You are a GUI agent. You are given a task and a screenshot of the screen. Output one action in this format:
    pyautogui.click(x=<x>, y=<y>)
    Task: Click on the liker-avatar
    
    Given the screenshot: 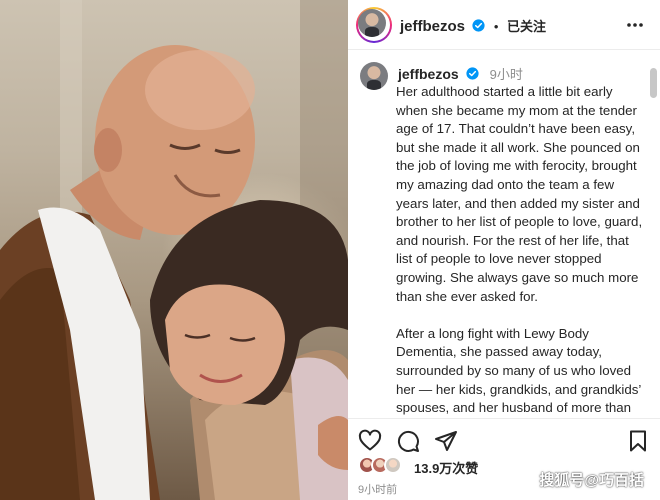 What is the action you would take?
    pyautogui.click(x=393, y=465)
    